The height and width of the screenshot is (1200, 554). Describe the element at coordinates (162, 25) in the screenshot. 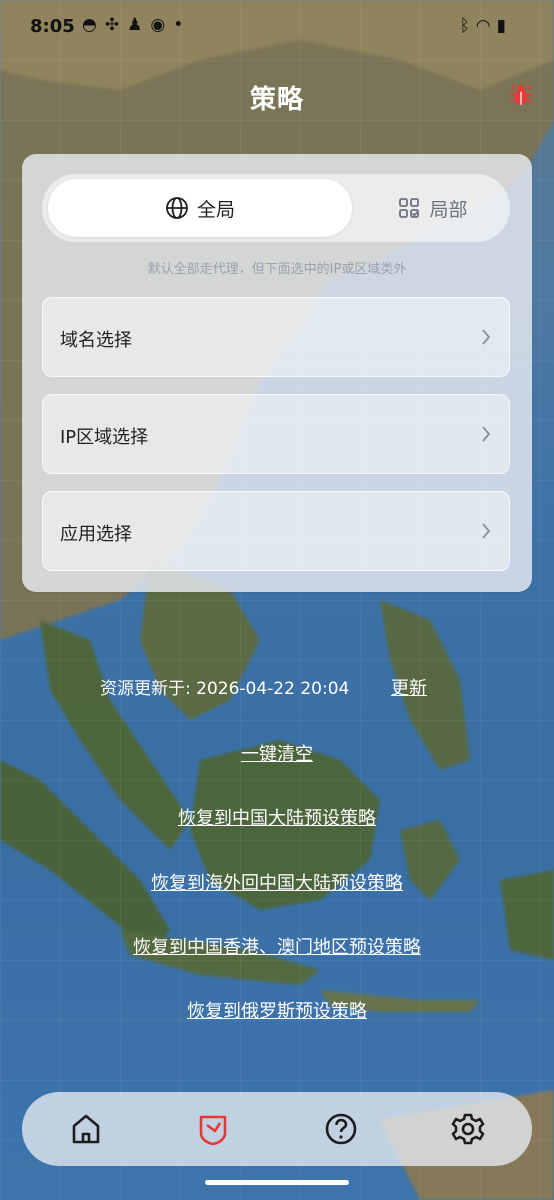

I see `weibo-icon: ◉` at that location.